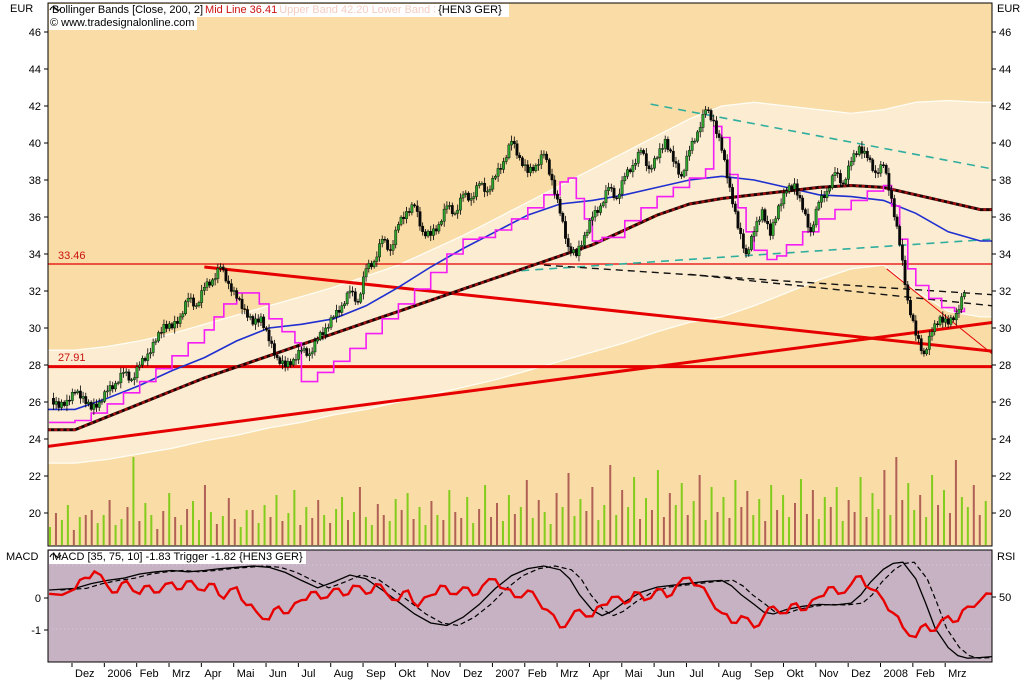  What do you see at coordinates (1005, 292) in the screenshot?
I see `y-axis-label: 32` at bounding box center [1005, 292].